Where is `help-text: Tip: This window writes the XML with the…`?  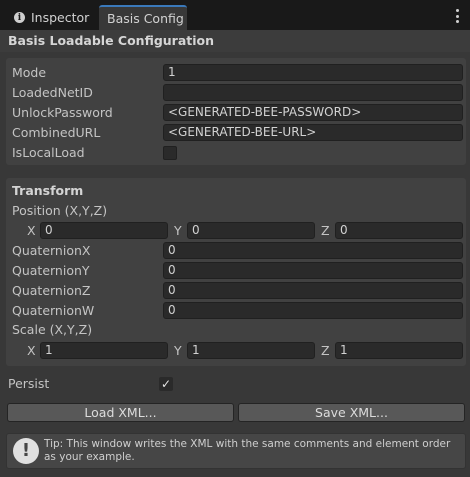
help-text: Tip: This window writes the XML with the… is located at coordinates (247, 450).